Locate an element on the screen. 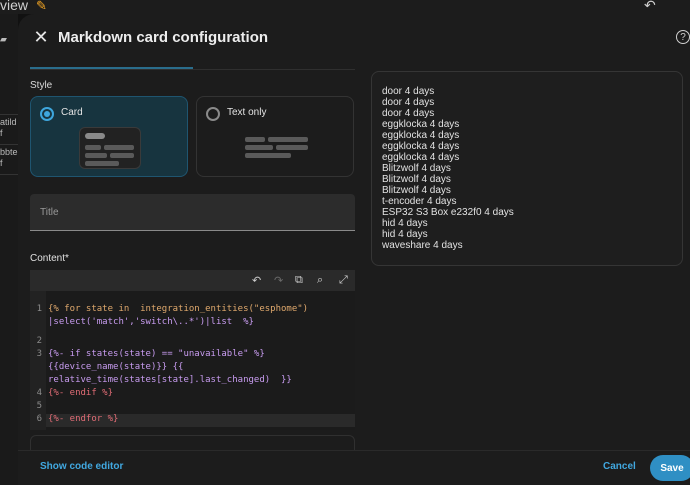 The width and height of the screenshot is (690, 485). line-number: 1 is located at coordinates (39, 309).